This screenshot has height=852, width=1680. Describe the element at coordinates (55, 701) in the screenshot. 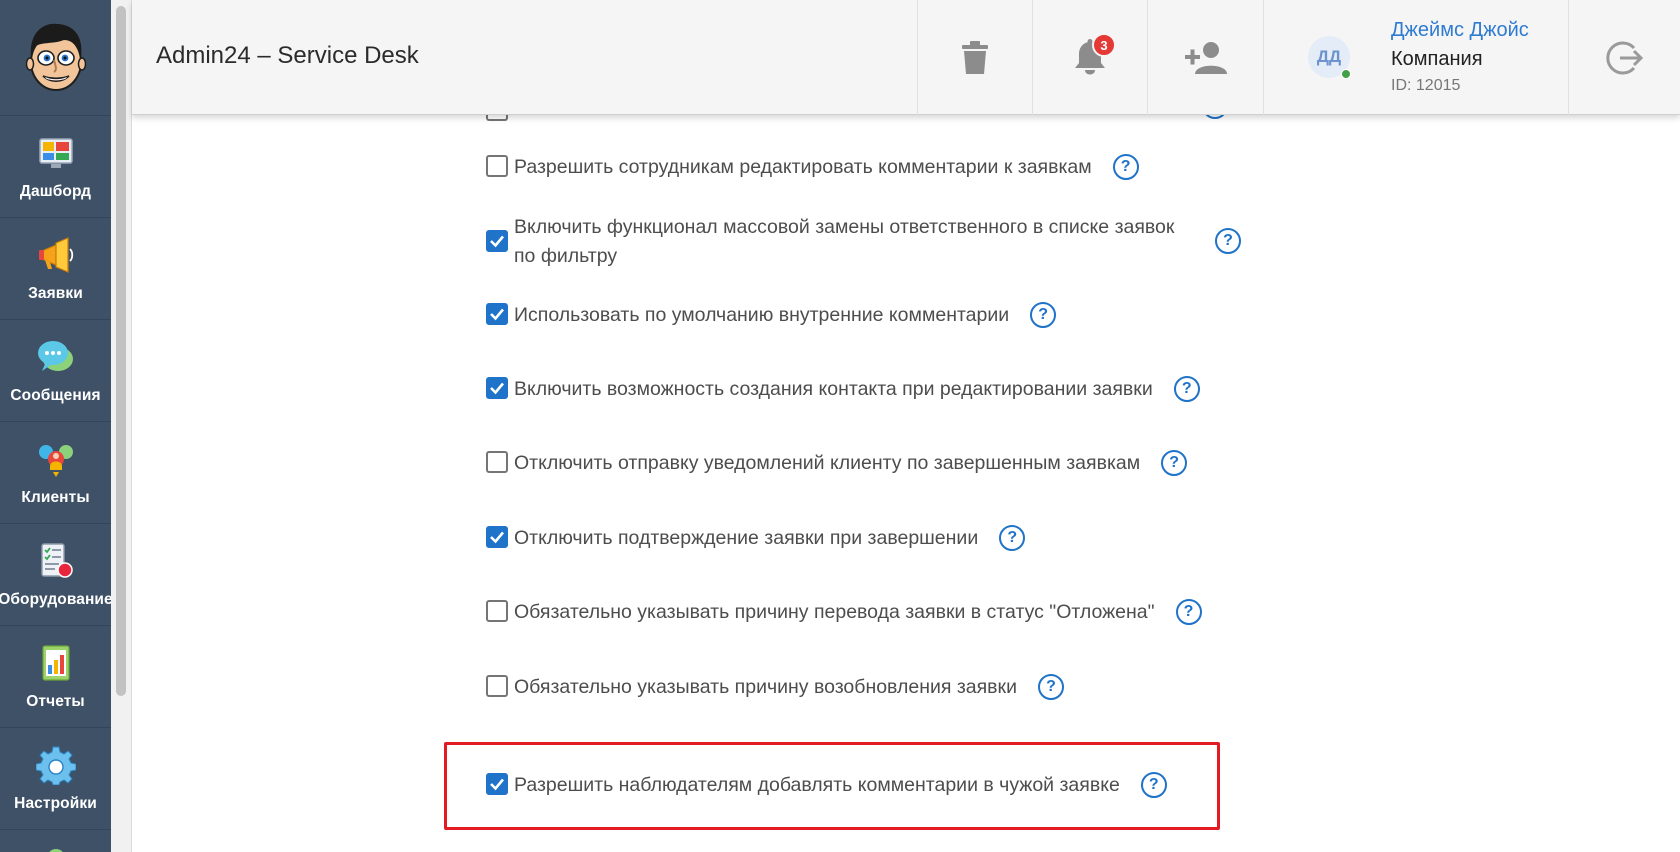

I see `sidebar-item-label: Отчеты` at that location.